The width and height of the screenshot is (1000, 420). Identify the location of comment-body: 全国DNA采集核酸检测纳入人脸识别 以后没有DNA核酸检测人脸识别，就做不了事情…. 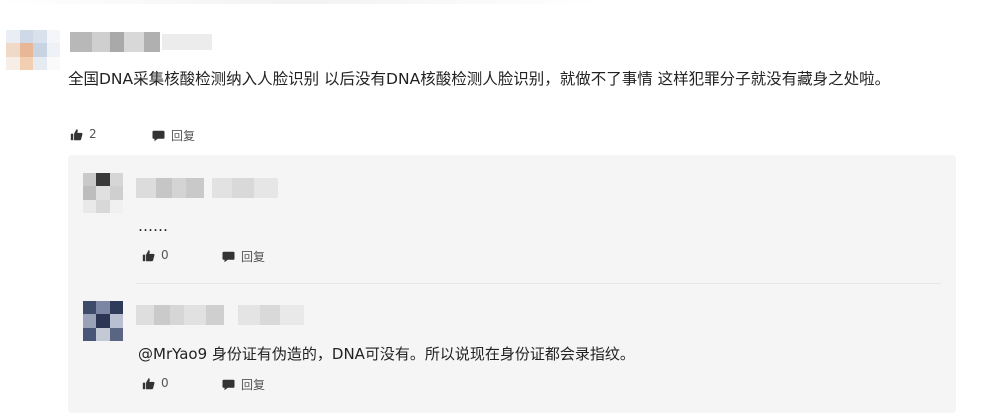
(479, 79).